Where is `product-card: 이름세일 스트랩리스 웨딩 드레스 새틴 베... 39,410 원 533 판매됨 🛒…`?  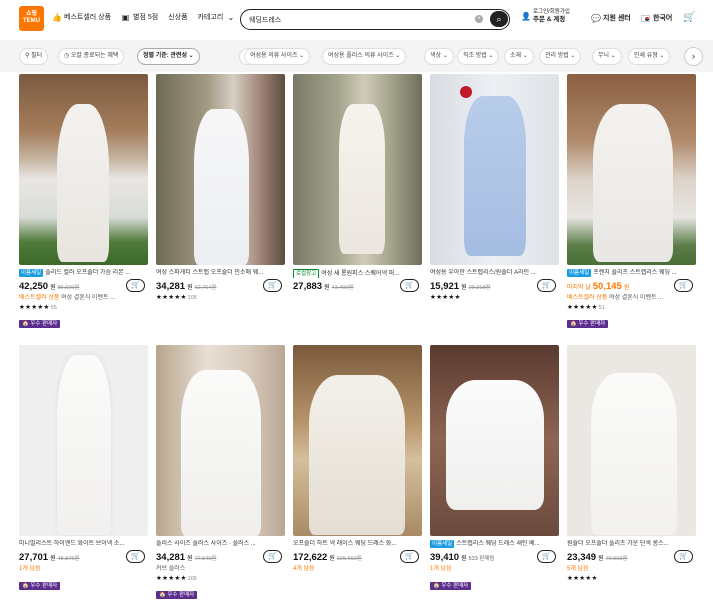 product-card: 이름세일 스트랩리스 웨딩 드레스 새틴 베... 39,410 원 533 판매됨 🛒… is located at coordinates (494, 468).